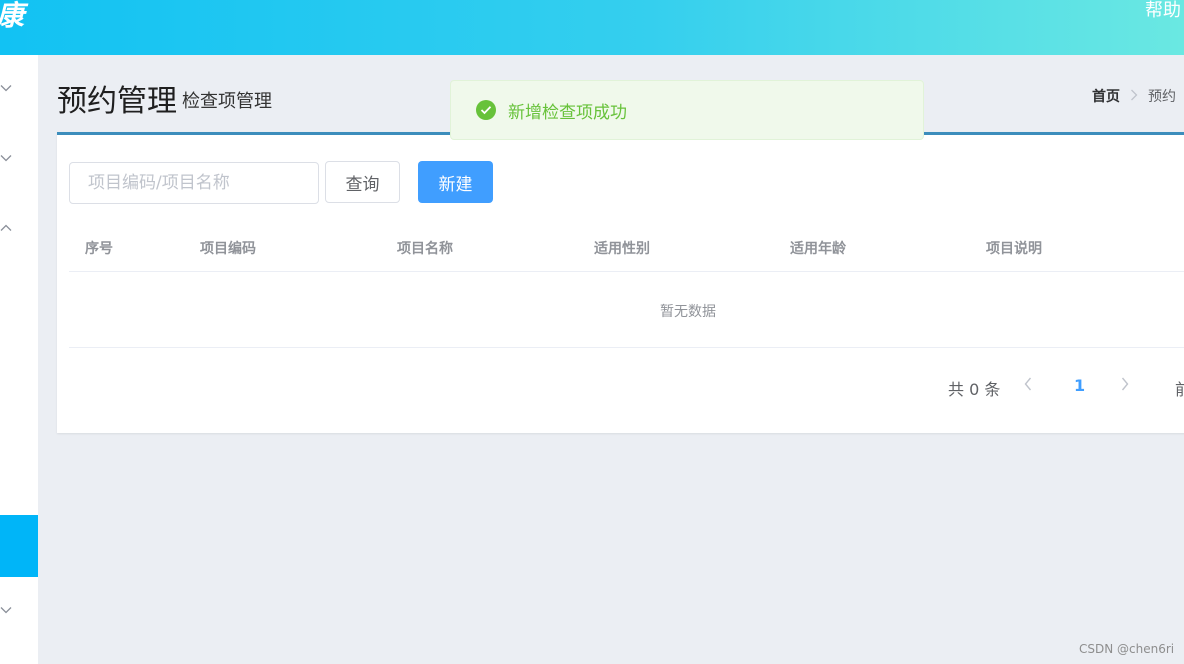 The width and height of the screenshot is (1184, 664). Describe the element at coordinates (1125, 385) in the screenshot. I see `pagination-next-icon` at that location.